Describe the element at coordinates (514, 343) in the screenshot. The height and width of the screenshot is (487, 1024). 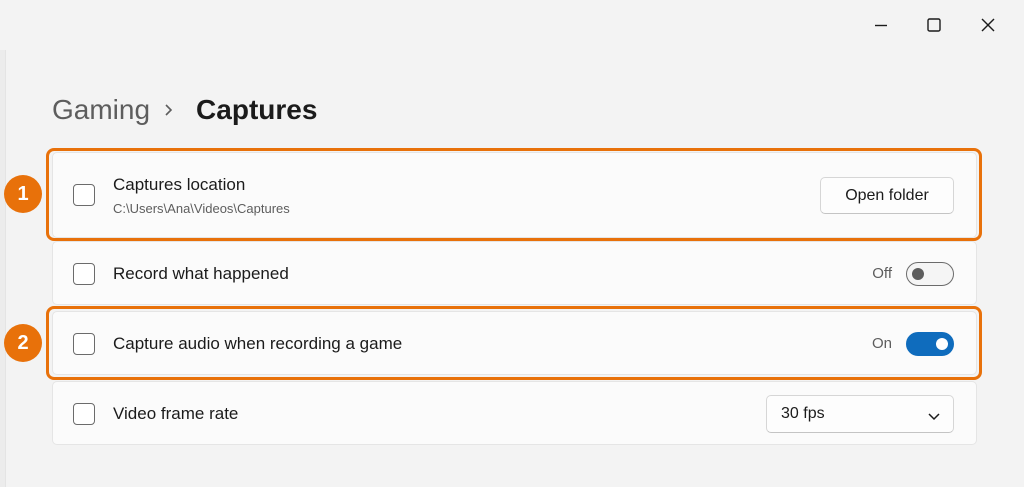
I see `setting-capture-audio: Capture audio when recording a game On` at that location.